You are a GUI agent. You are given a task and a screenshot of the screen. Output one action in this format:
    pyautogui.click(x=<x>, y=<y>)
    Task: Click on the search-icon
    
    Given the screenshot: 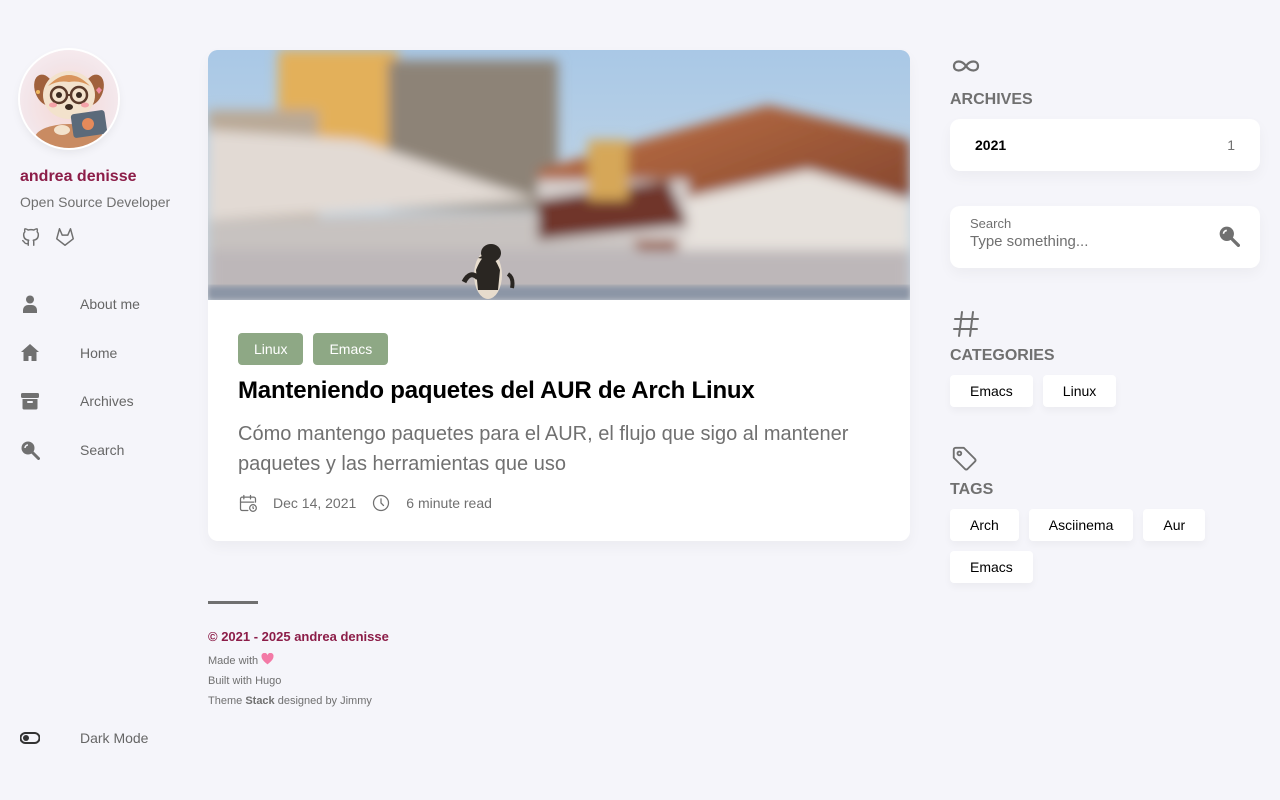 What is the action you would take?
    pyautogui.click(x=30, y=450)
    